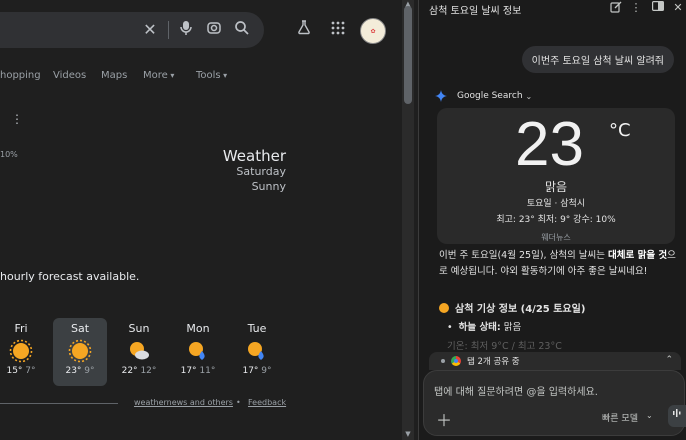 The width and height of the screenshot is (686, 440). I want to click on partly-cloudy-icon, so click(139, 351).